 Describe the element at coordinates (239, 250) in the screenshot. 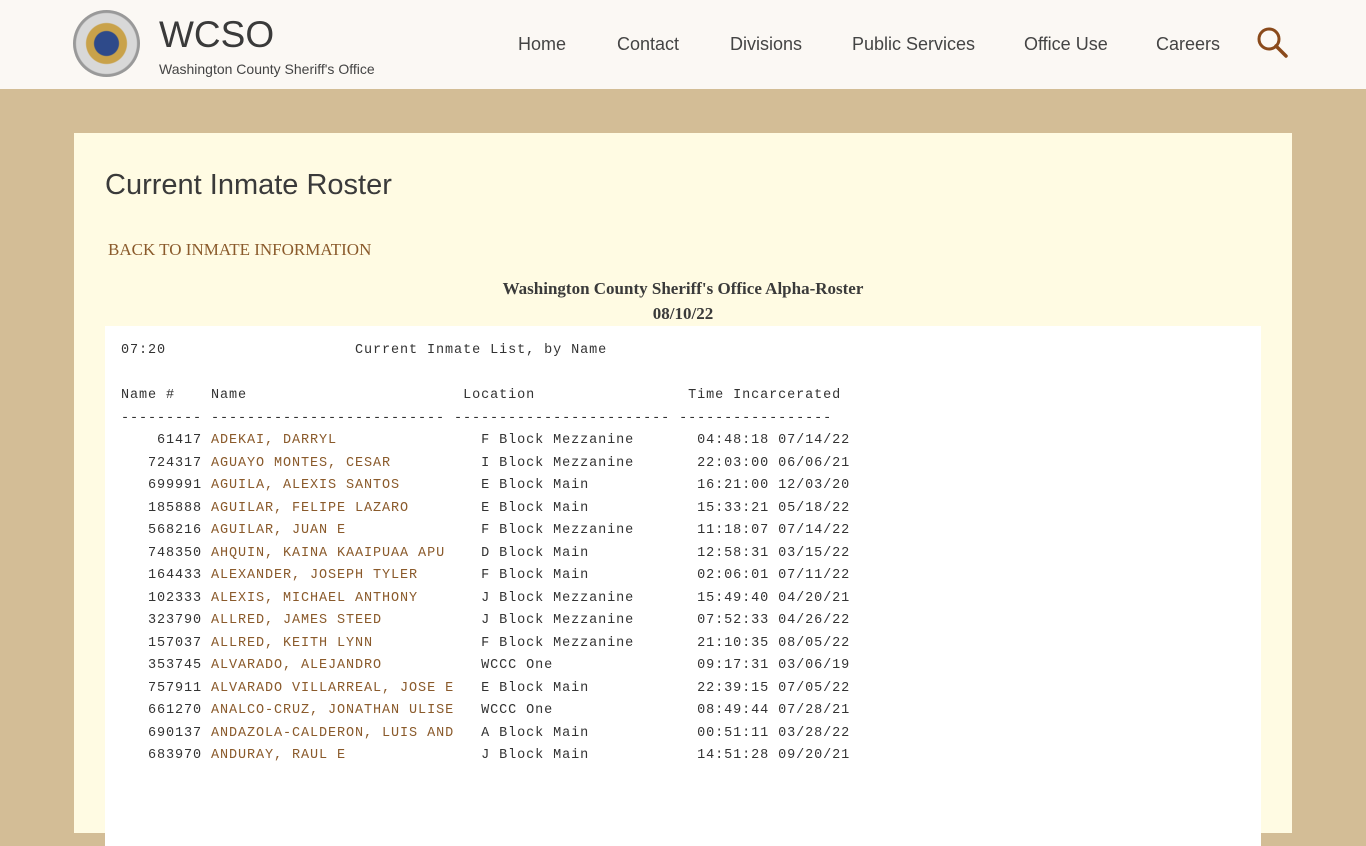

I see `back-to-inmate-information-link: BACK TO INMATE INFORMATION` at that location.